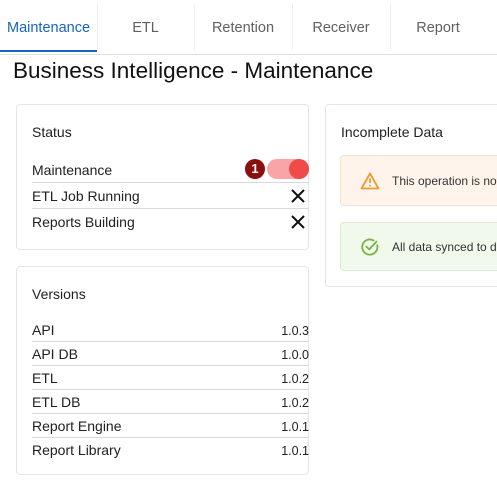  What do you see at coordinates (55, 354) in the screenshot?
I see `version-label: API DB` at bounding box center [55, 354].